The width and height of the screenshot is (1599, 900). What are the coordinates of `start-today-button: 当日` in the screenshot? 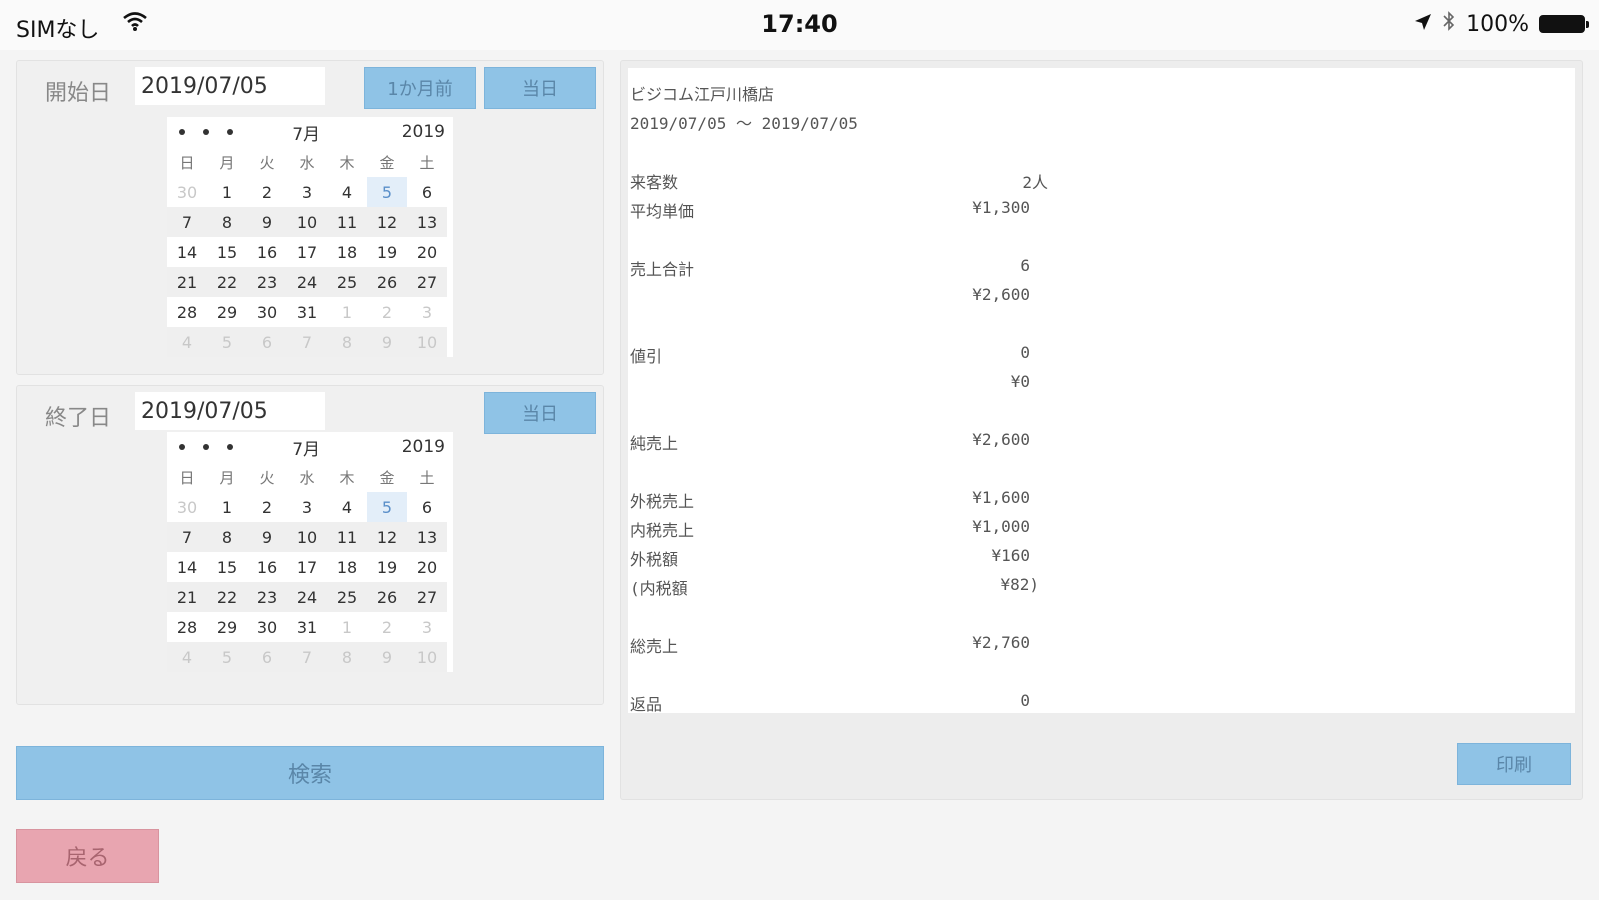 It's located at (540, 88).